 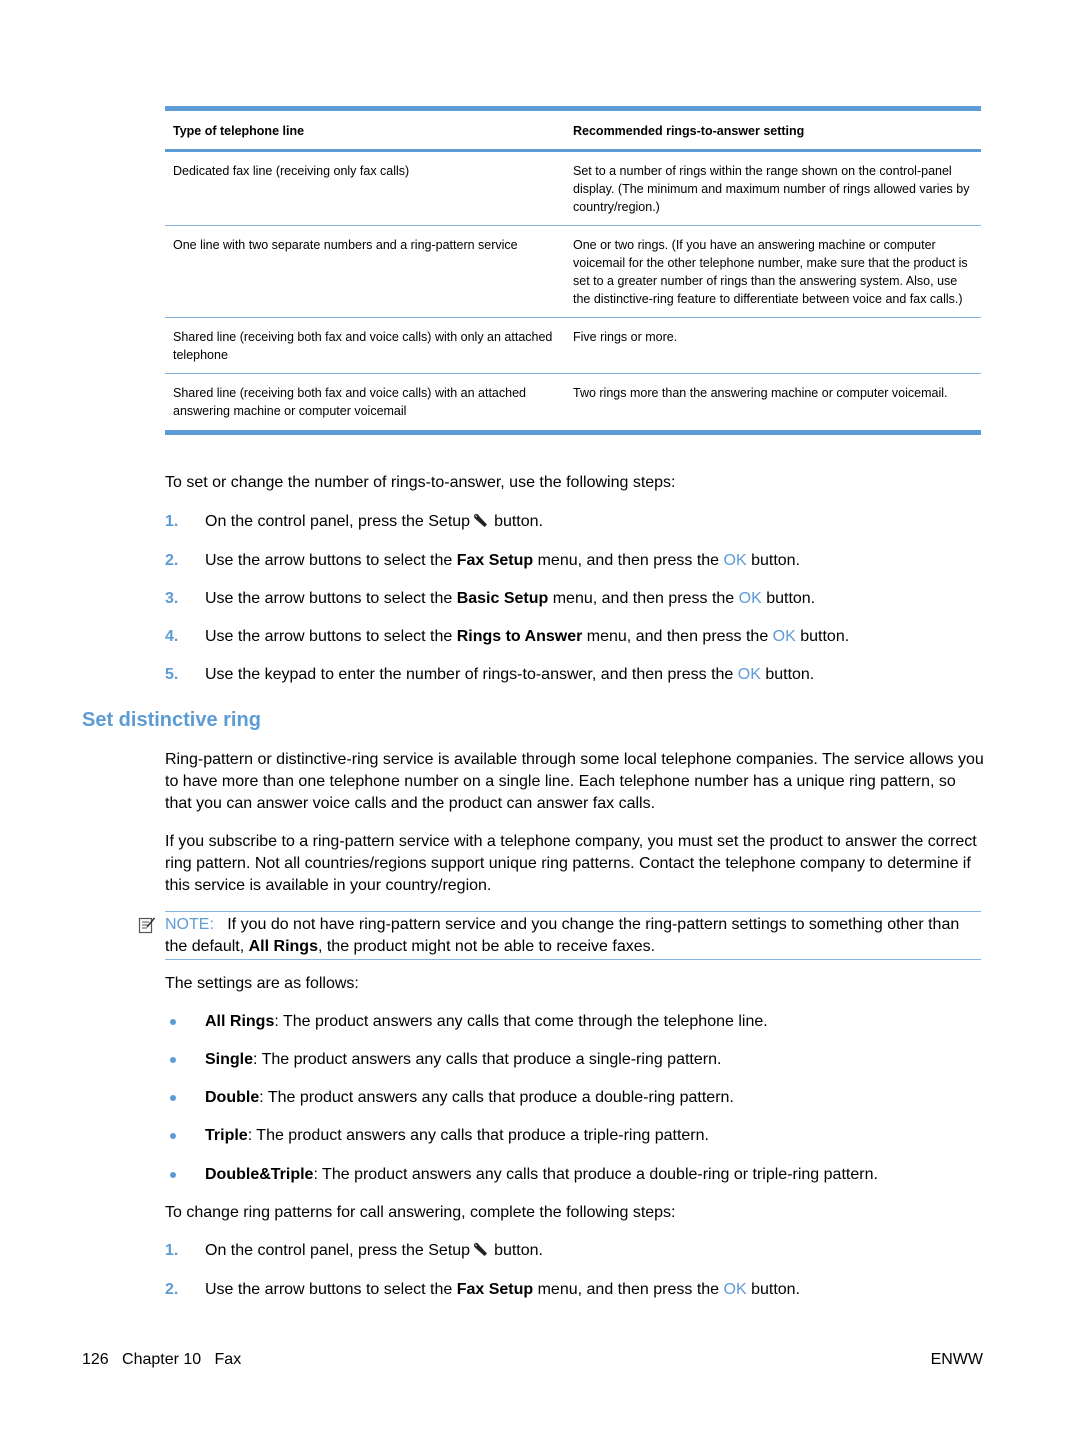 I want to click on setting-name: Triple, so click(x=226, y=1135).